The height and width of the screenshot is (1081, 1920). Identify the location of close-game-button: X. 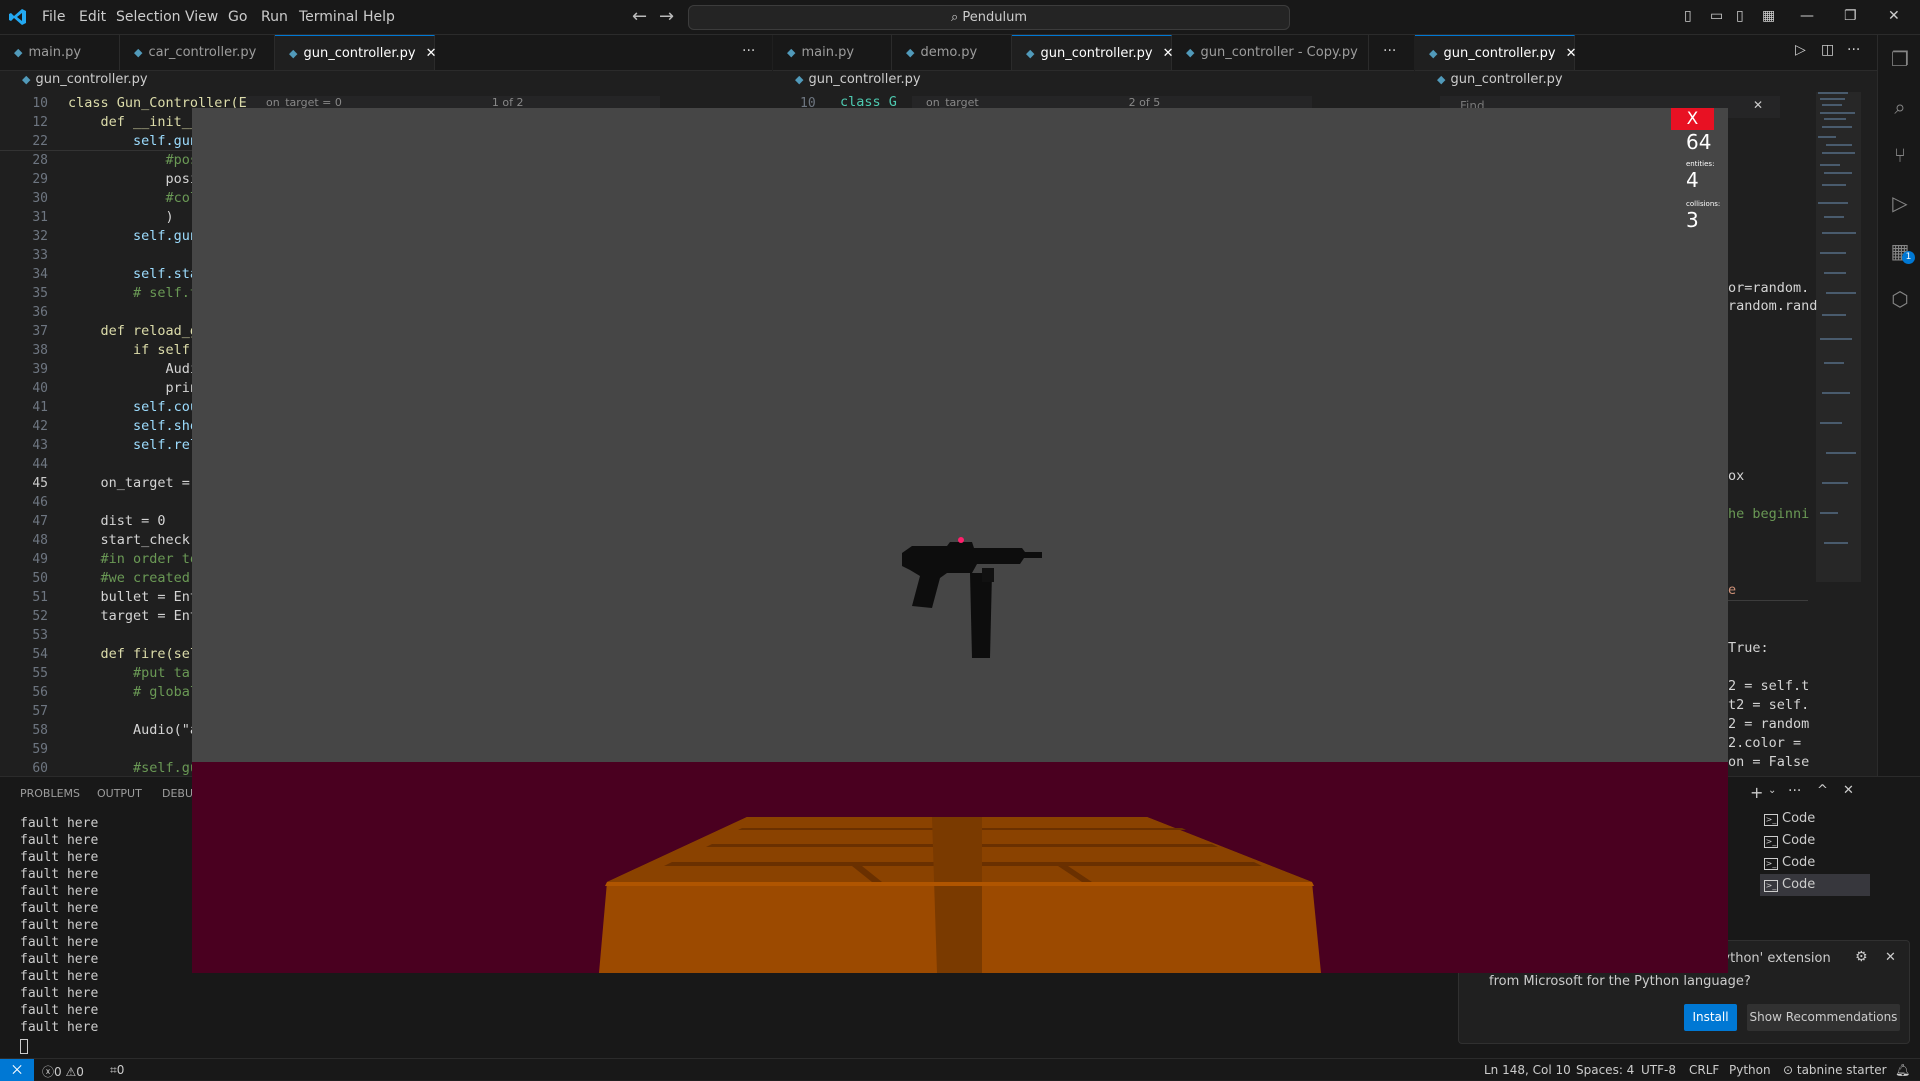
(1692, 119).